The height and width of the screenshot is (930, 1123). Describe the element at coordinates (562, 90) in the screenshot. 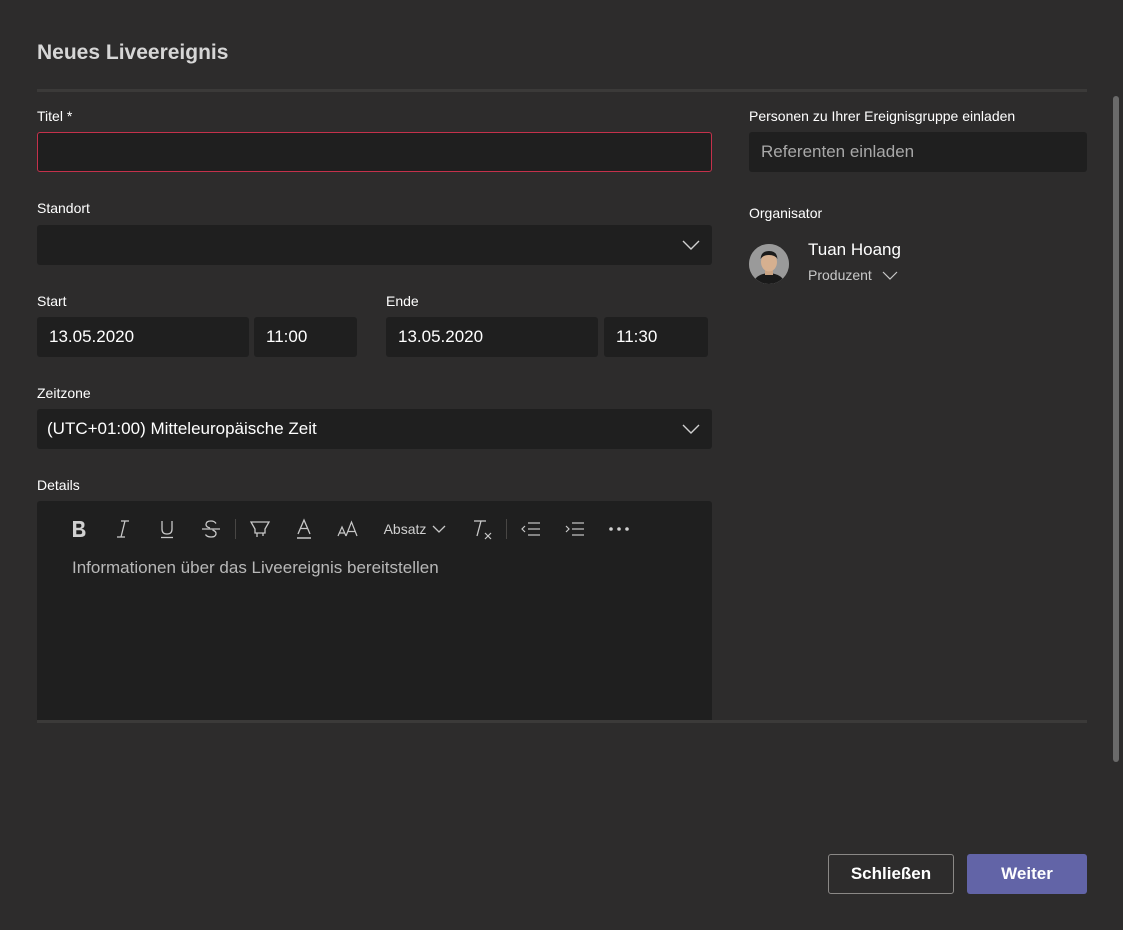

I see `header-divider` at that location.